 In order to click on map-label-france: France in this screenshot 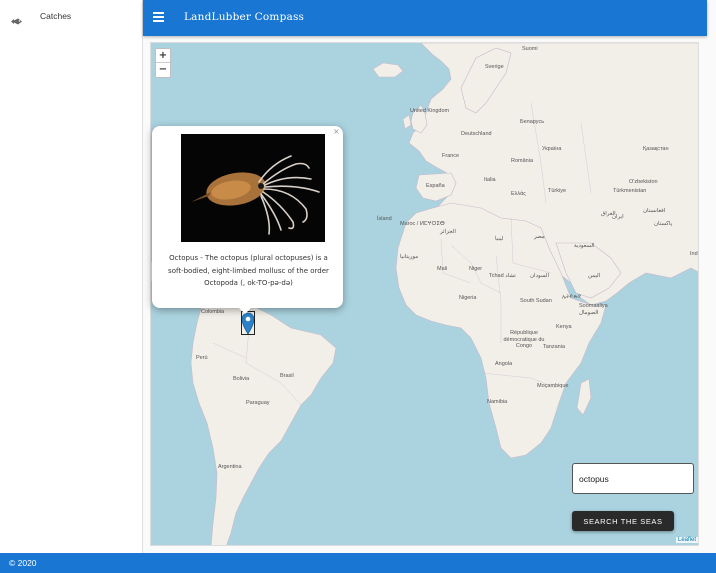, I will do `click(451, 156)`.